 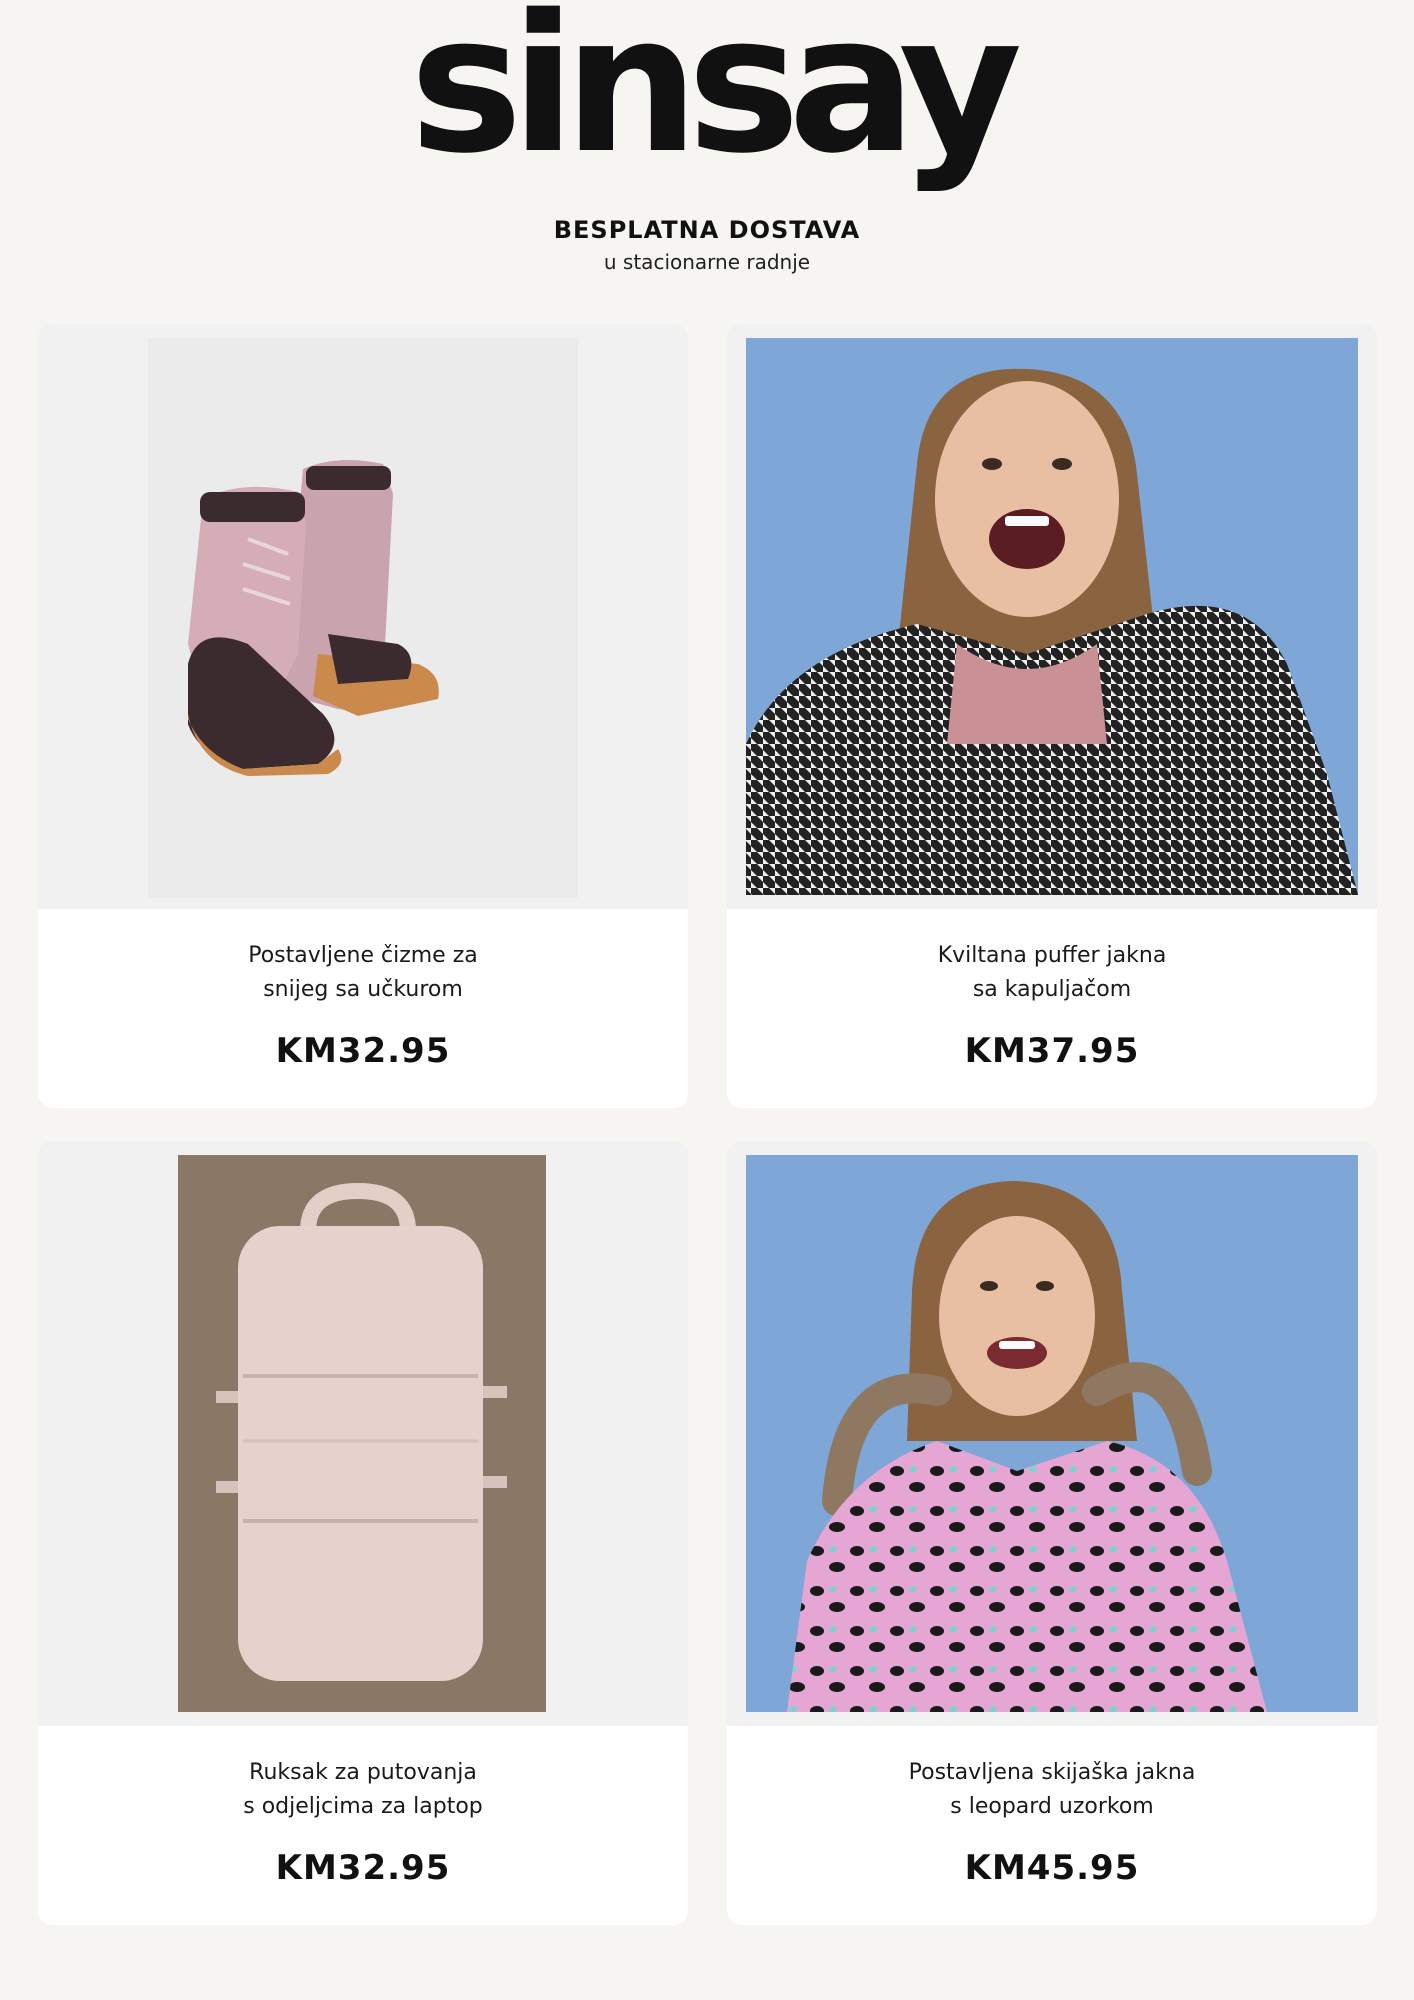 I want to click on product-name-line1: Postavljene čizme za, so click(x=363, y=955).